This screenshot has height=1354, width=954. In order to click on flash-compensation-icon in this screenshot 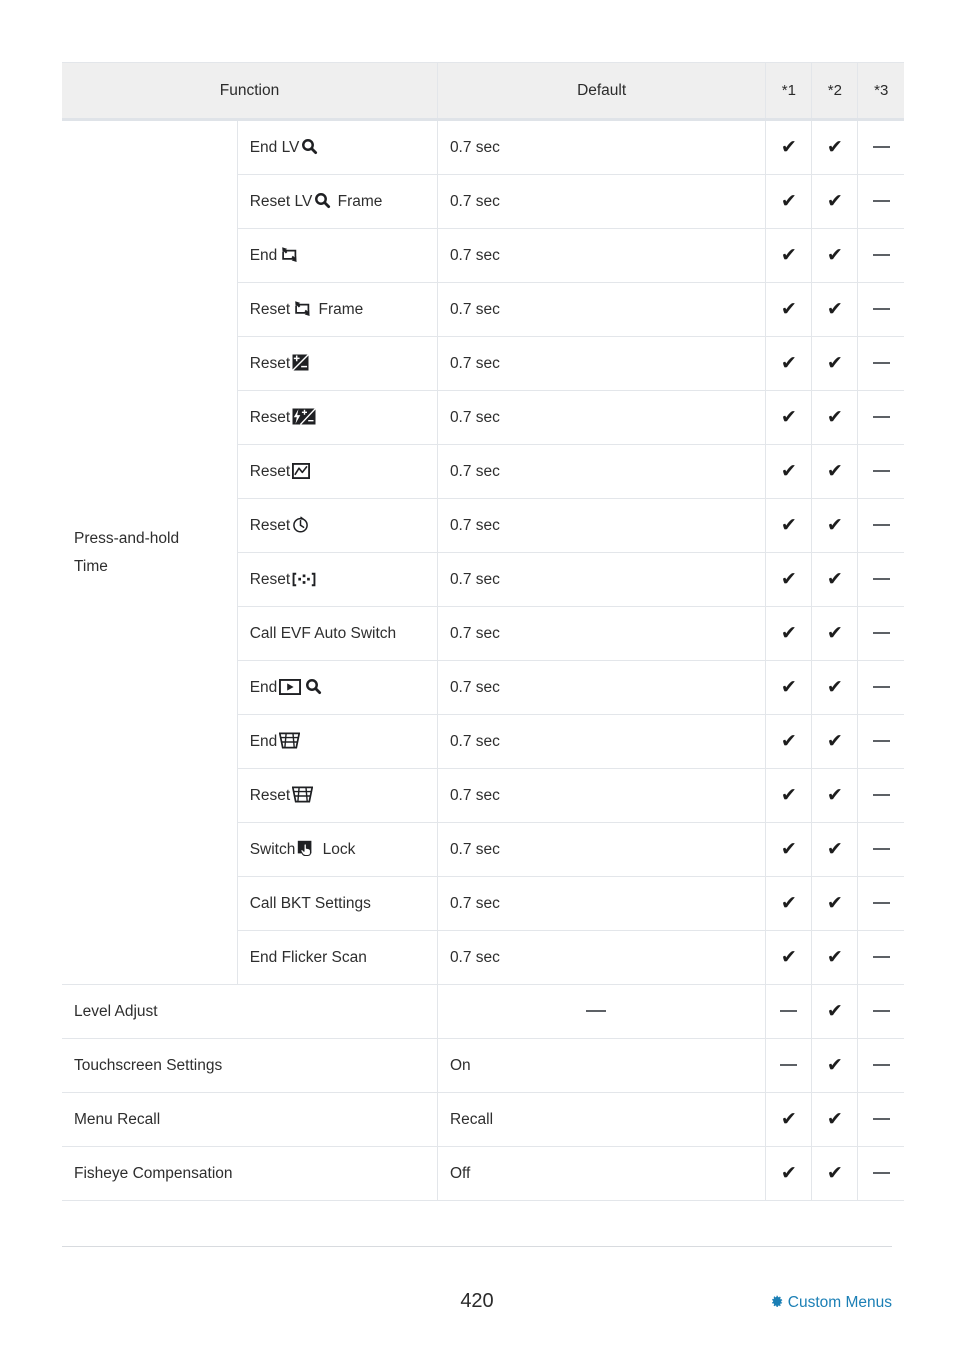, I will do `click(304, 416)`.